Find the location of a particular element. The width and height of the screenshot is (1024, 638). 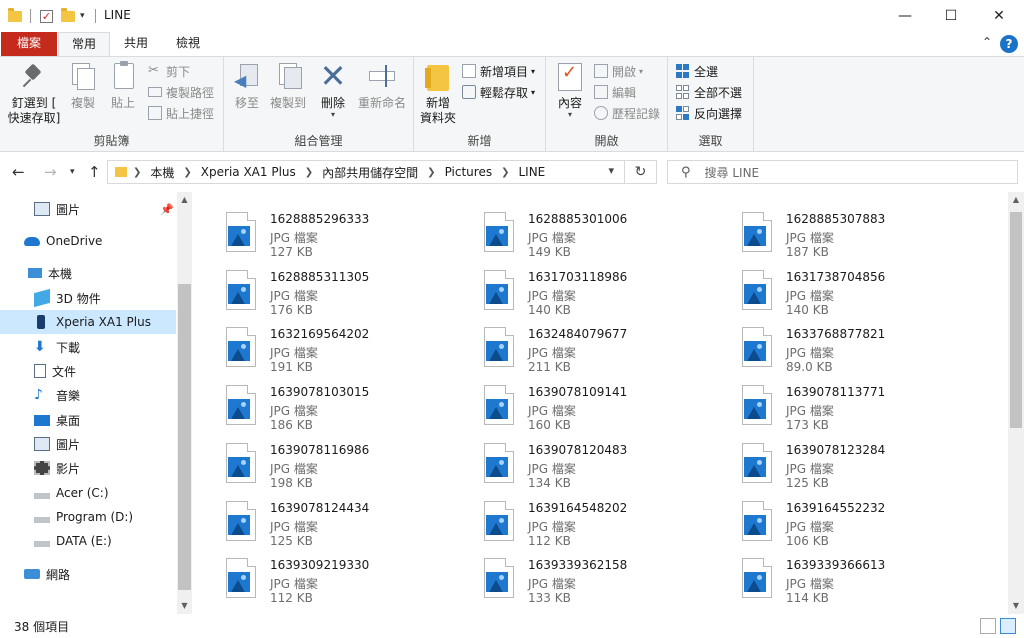

file-item: 1632169564202 JPG 檔案 191 KB is located at coordinates (349, 347).